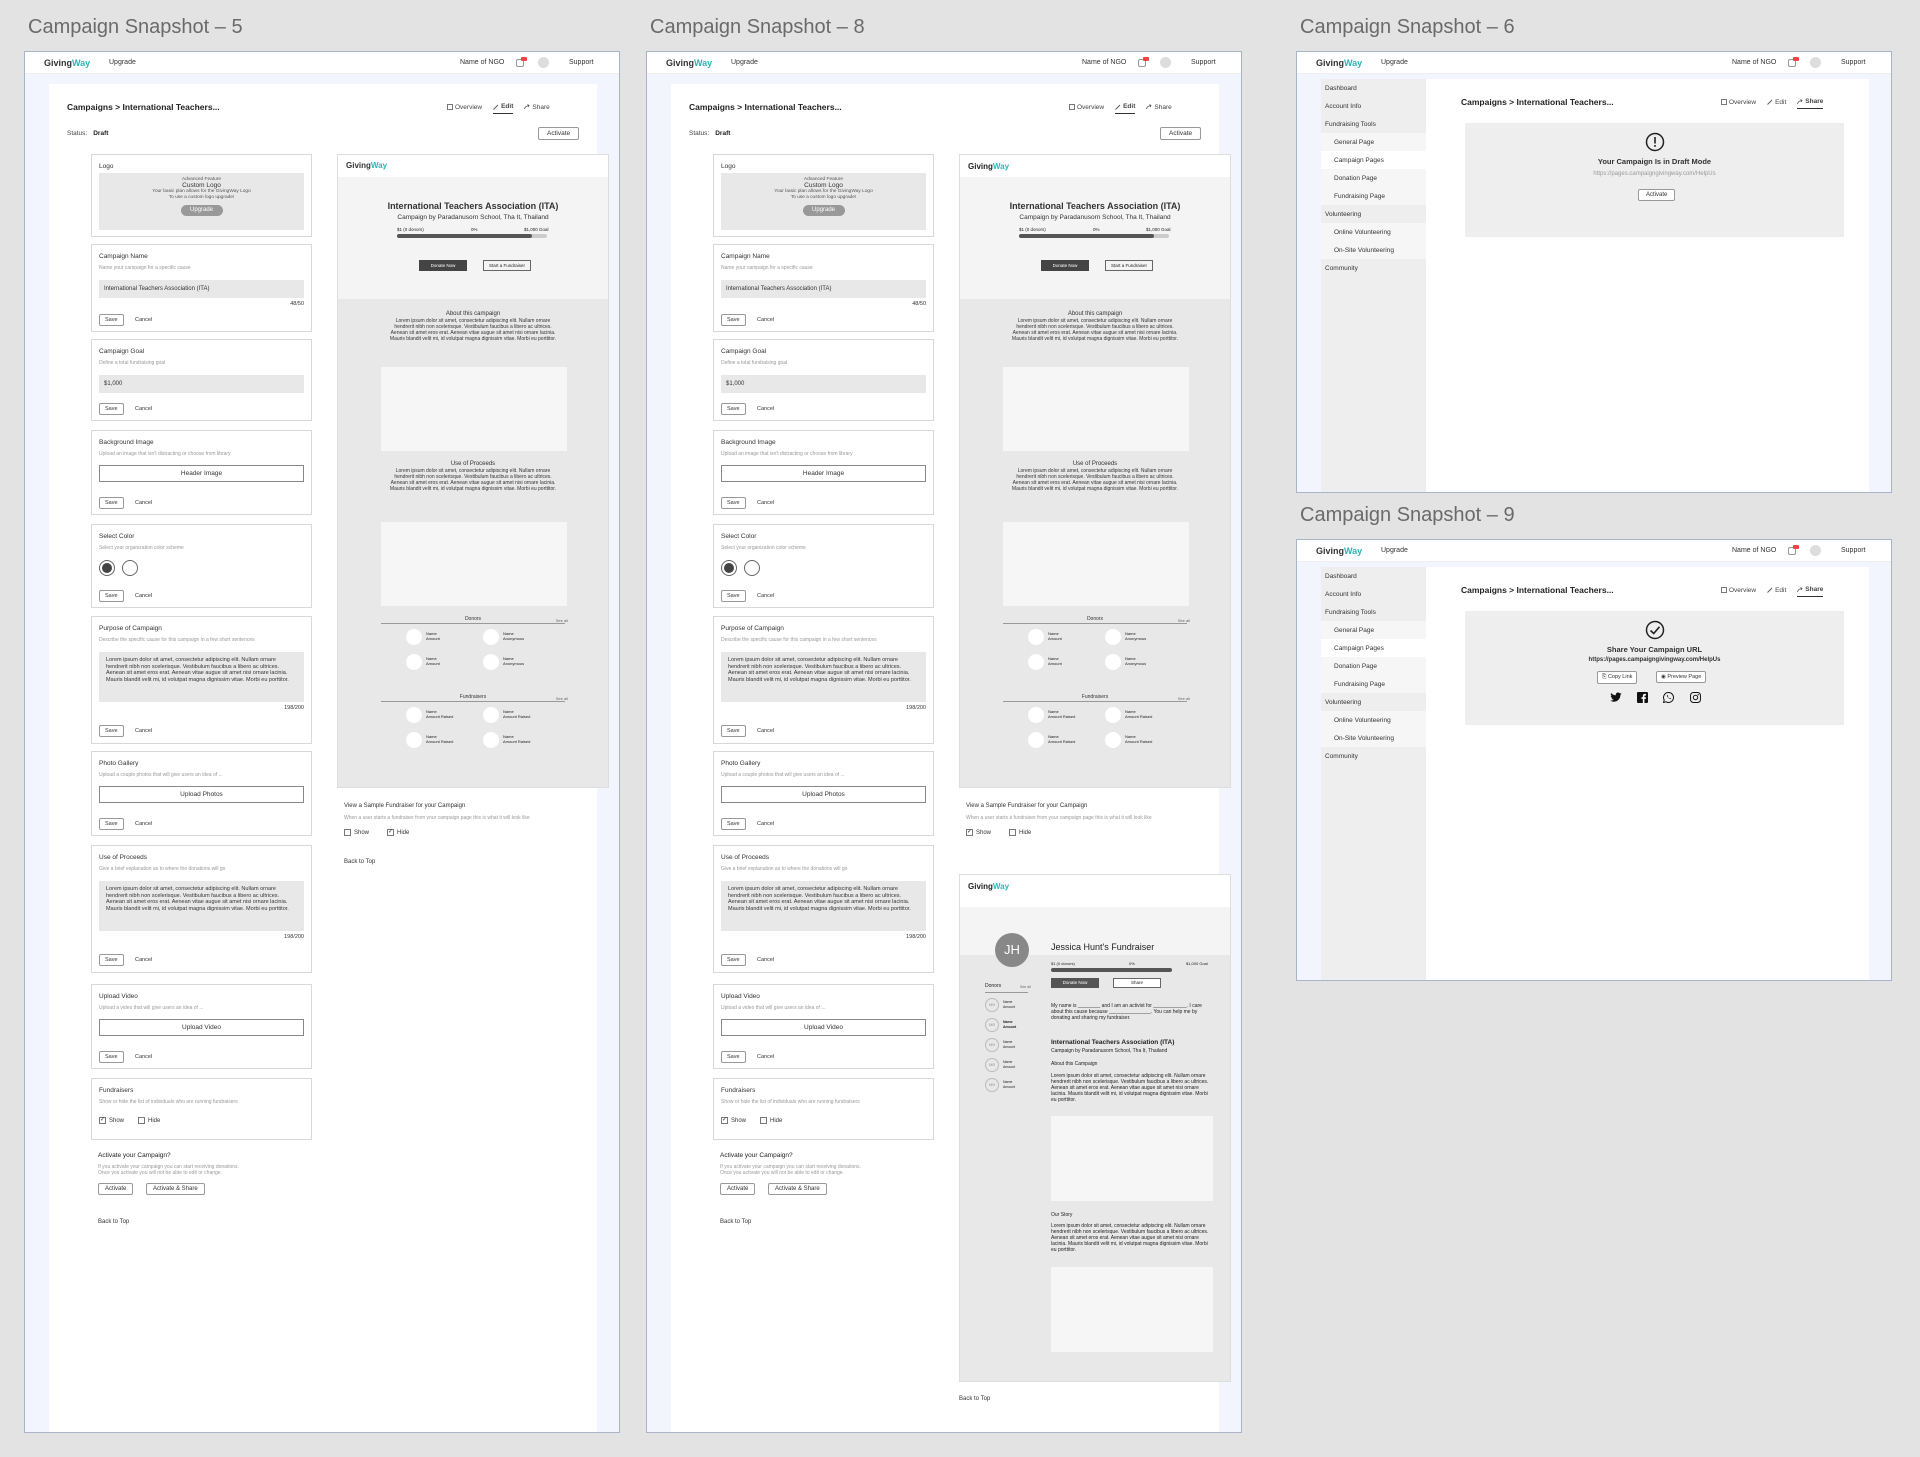 The height and width of the screenshot is (1457, 1920). I want to click on see-all-link: See all, so click(1025, 987).